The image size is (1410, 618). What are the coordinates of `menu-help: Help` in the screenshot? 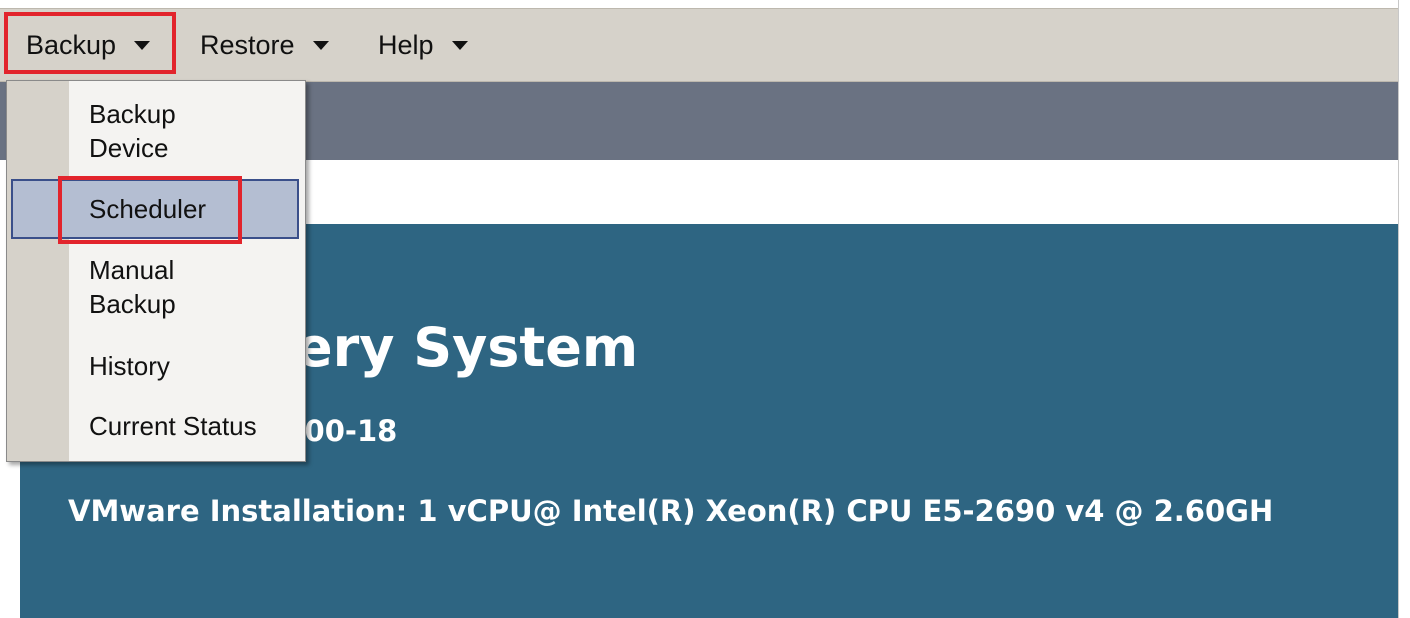 It's located at (423, 45).